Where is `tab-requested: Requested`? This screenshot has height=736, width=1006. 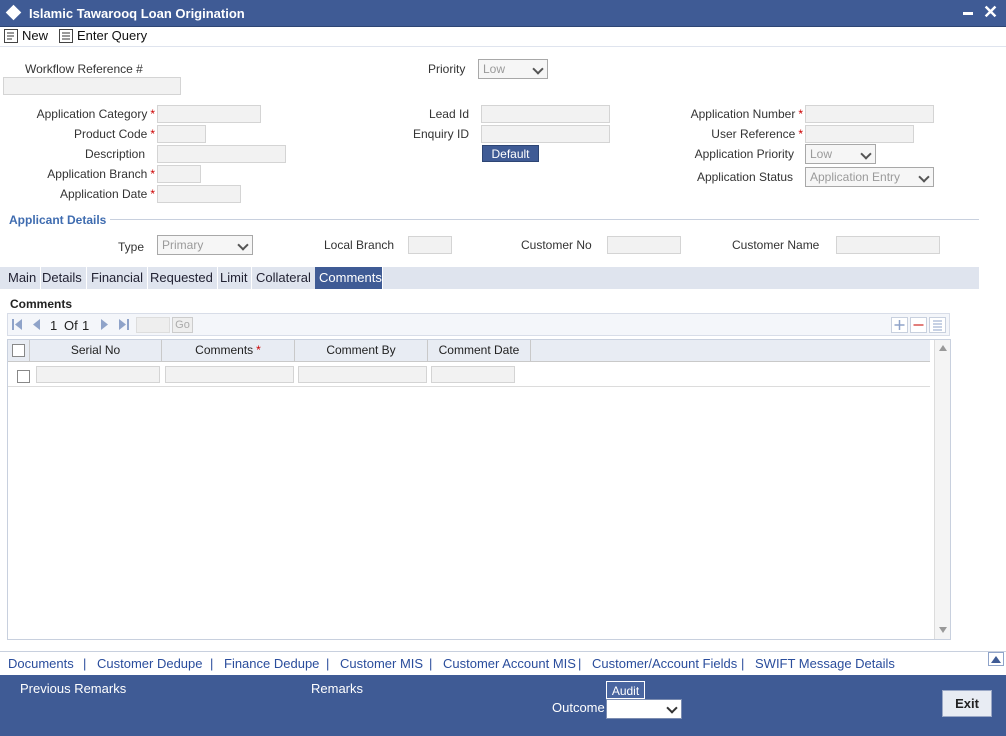 tab-requested: Requested is located at coordinates (182, 278).